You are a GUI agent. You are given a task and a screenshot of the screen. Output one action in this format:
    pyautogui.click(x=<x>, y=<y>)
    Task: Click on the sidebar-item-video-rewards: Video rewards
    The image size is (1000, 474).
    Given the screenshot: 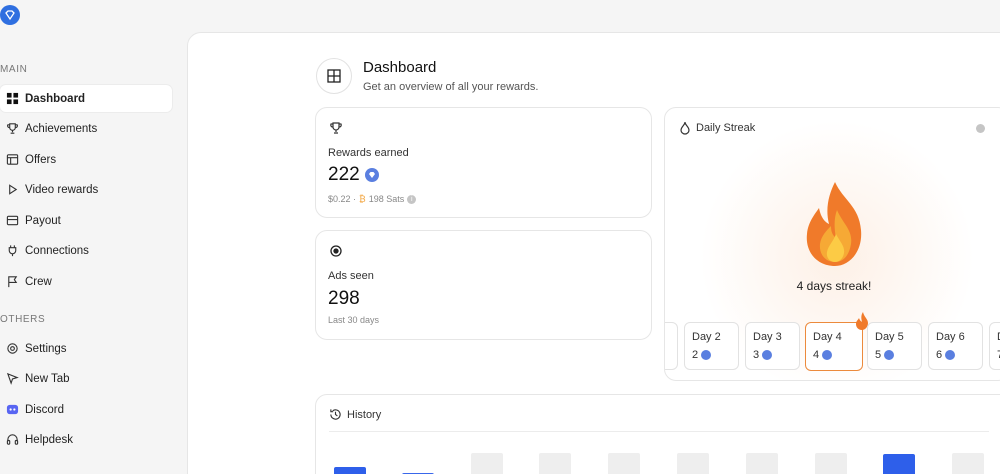 What is the action you would take?
    pyautogui.click(x=86, y=189)
    